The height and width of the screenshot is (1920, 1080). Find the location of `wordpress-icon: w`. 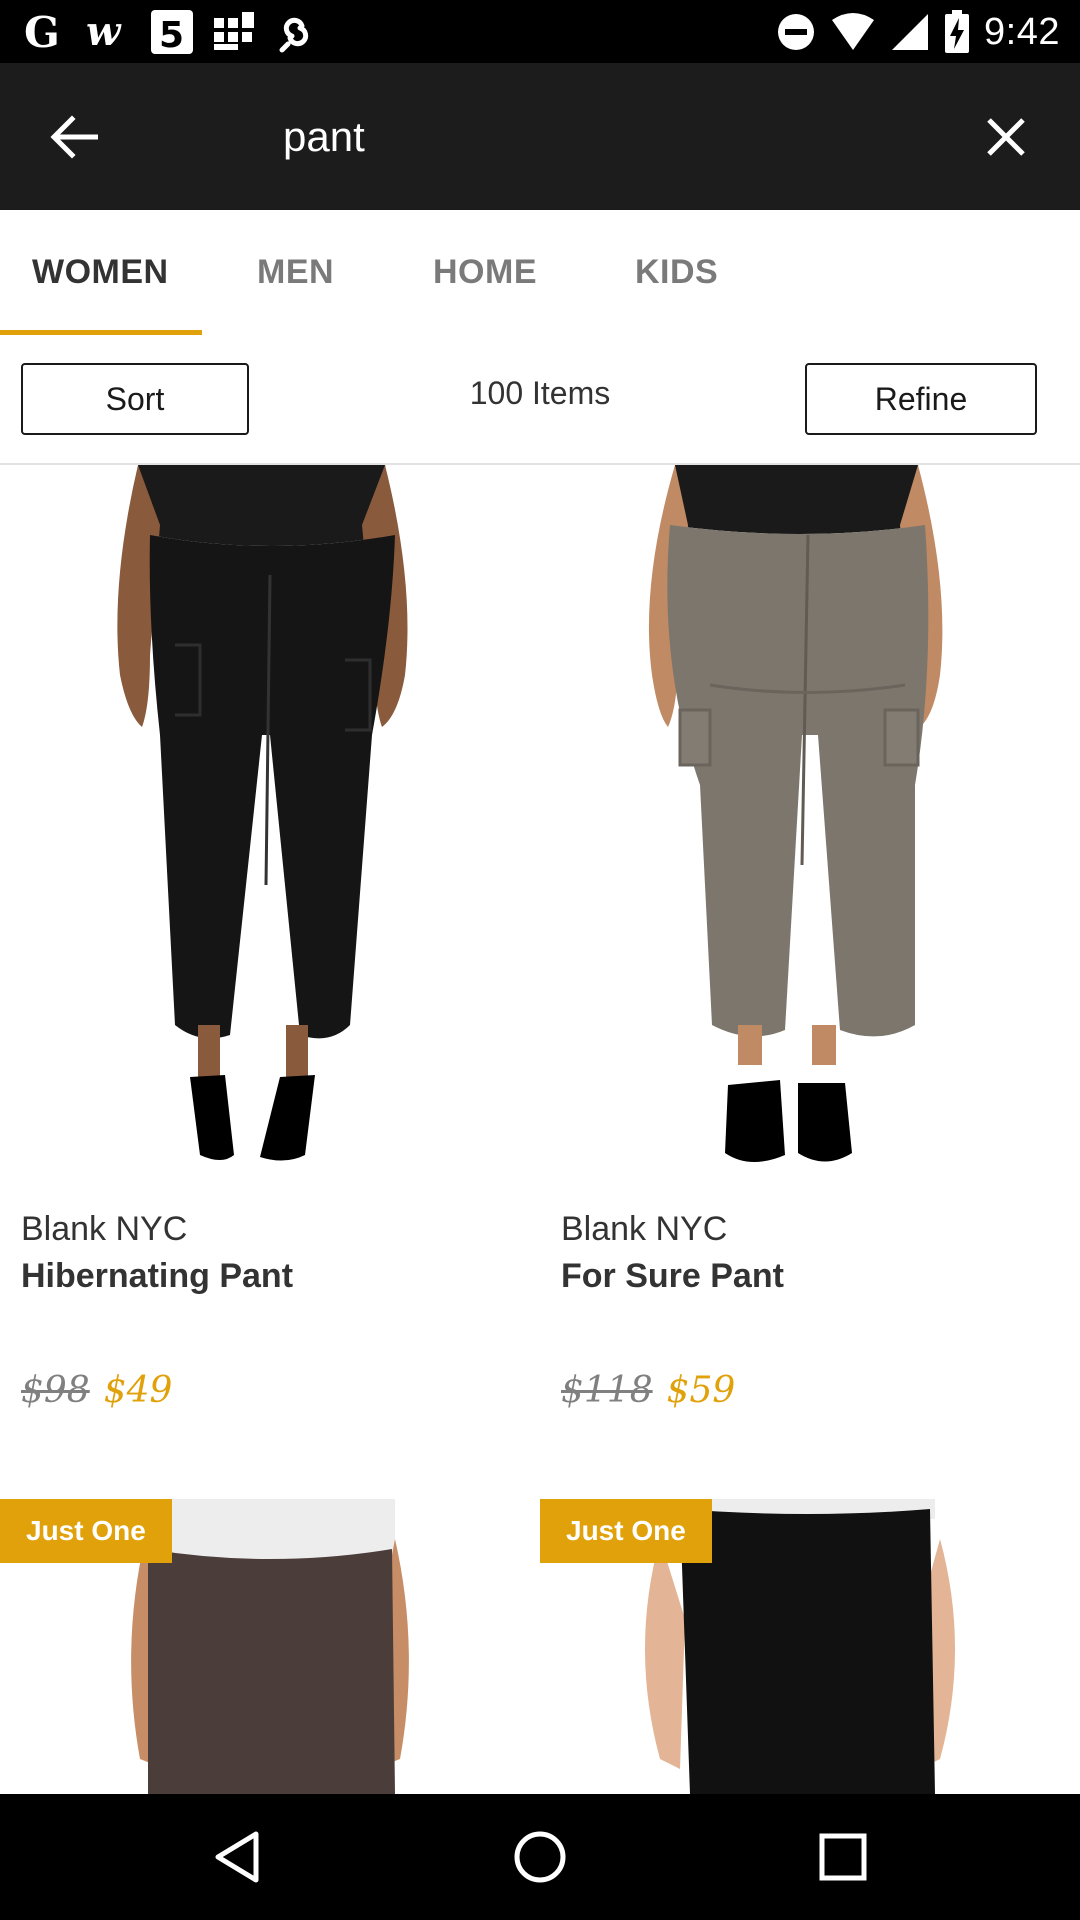

wordpress-icon: w is located at coordinates (109, 32).